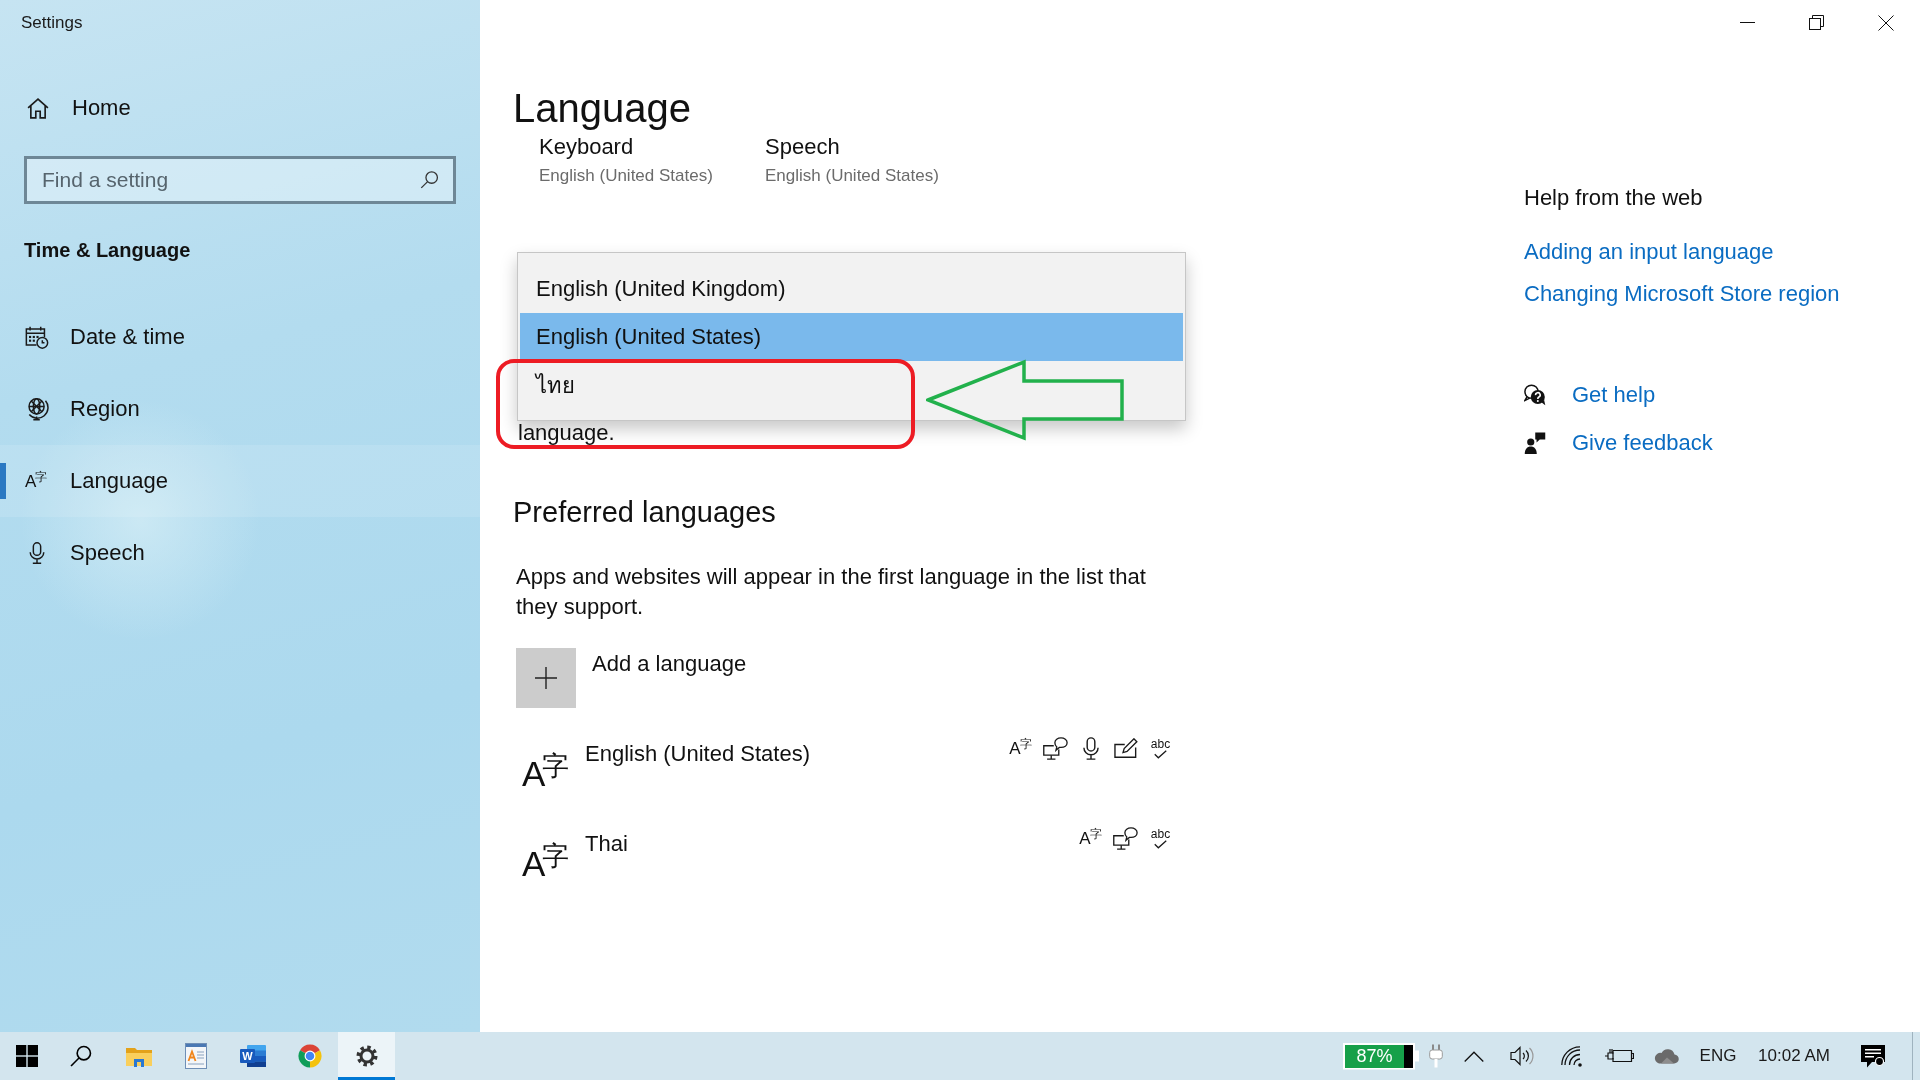  I want to click on plus-icon, so click(546, 678).